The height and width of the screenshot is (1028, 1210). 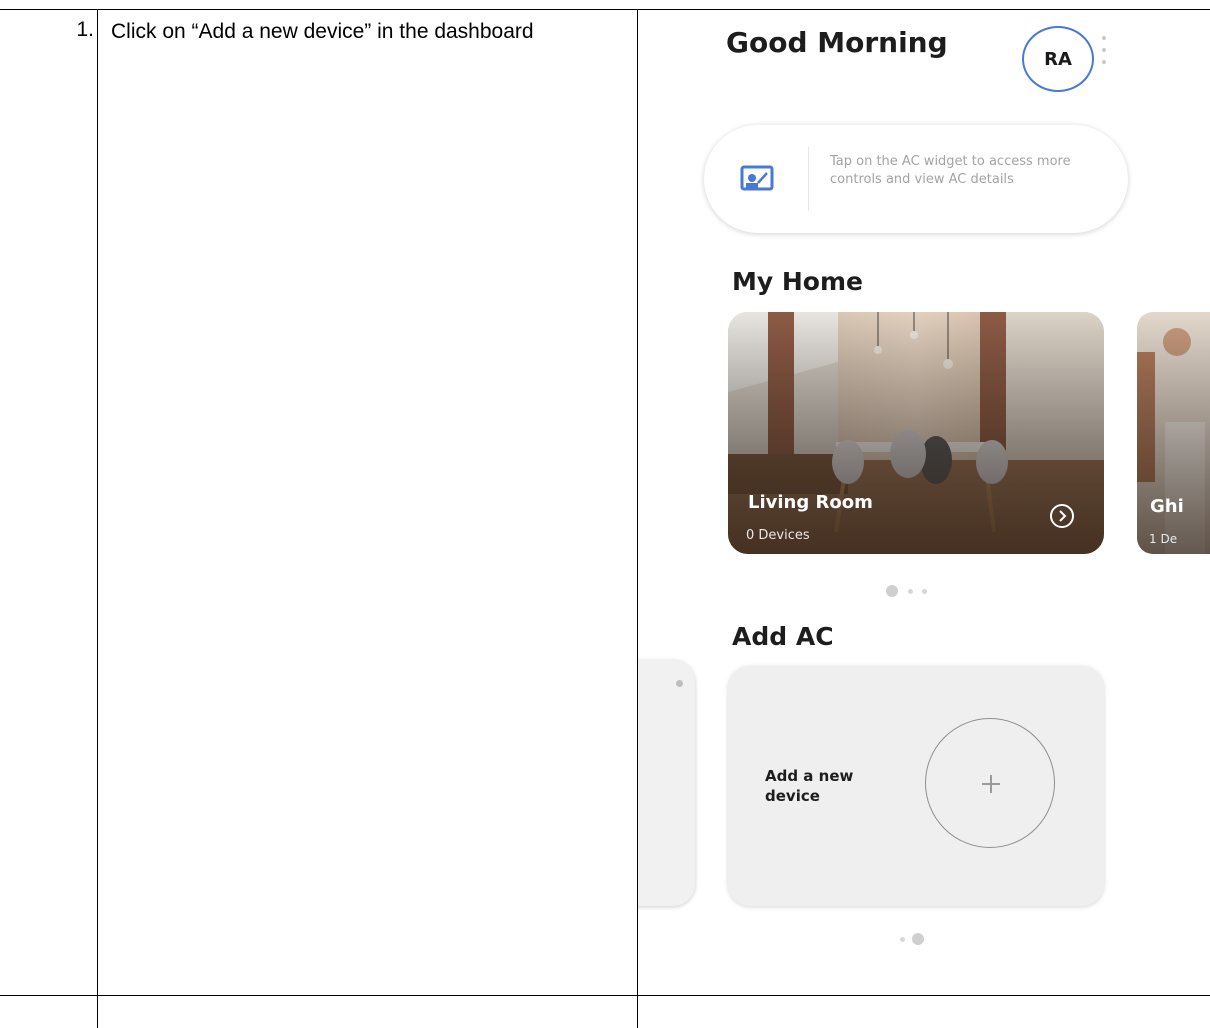 I want to click on room-device-count: 0 Devices, so click(x=778, y=535).